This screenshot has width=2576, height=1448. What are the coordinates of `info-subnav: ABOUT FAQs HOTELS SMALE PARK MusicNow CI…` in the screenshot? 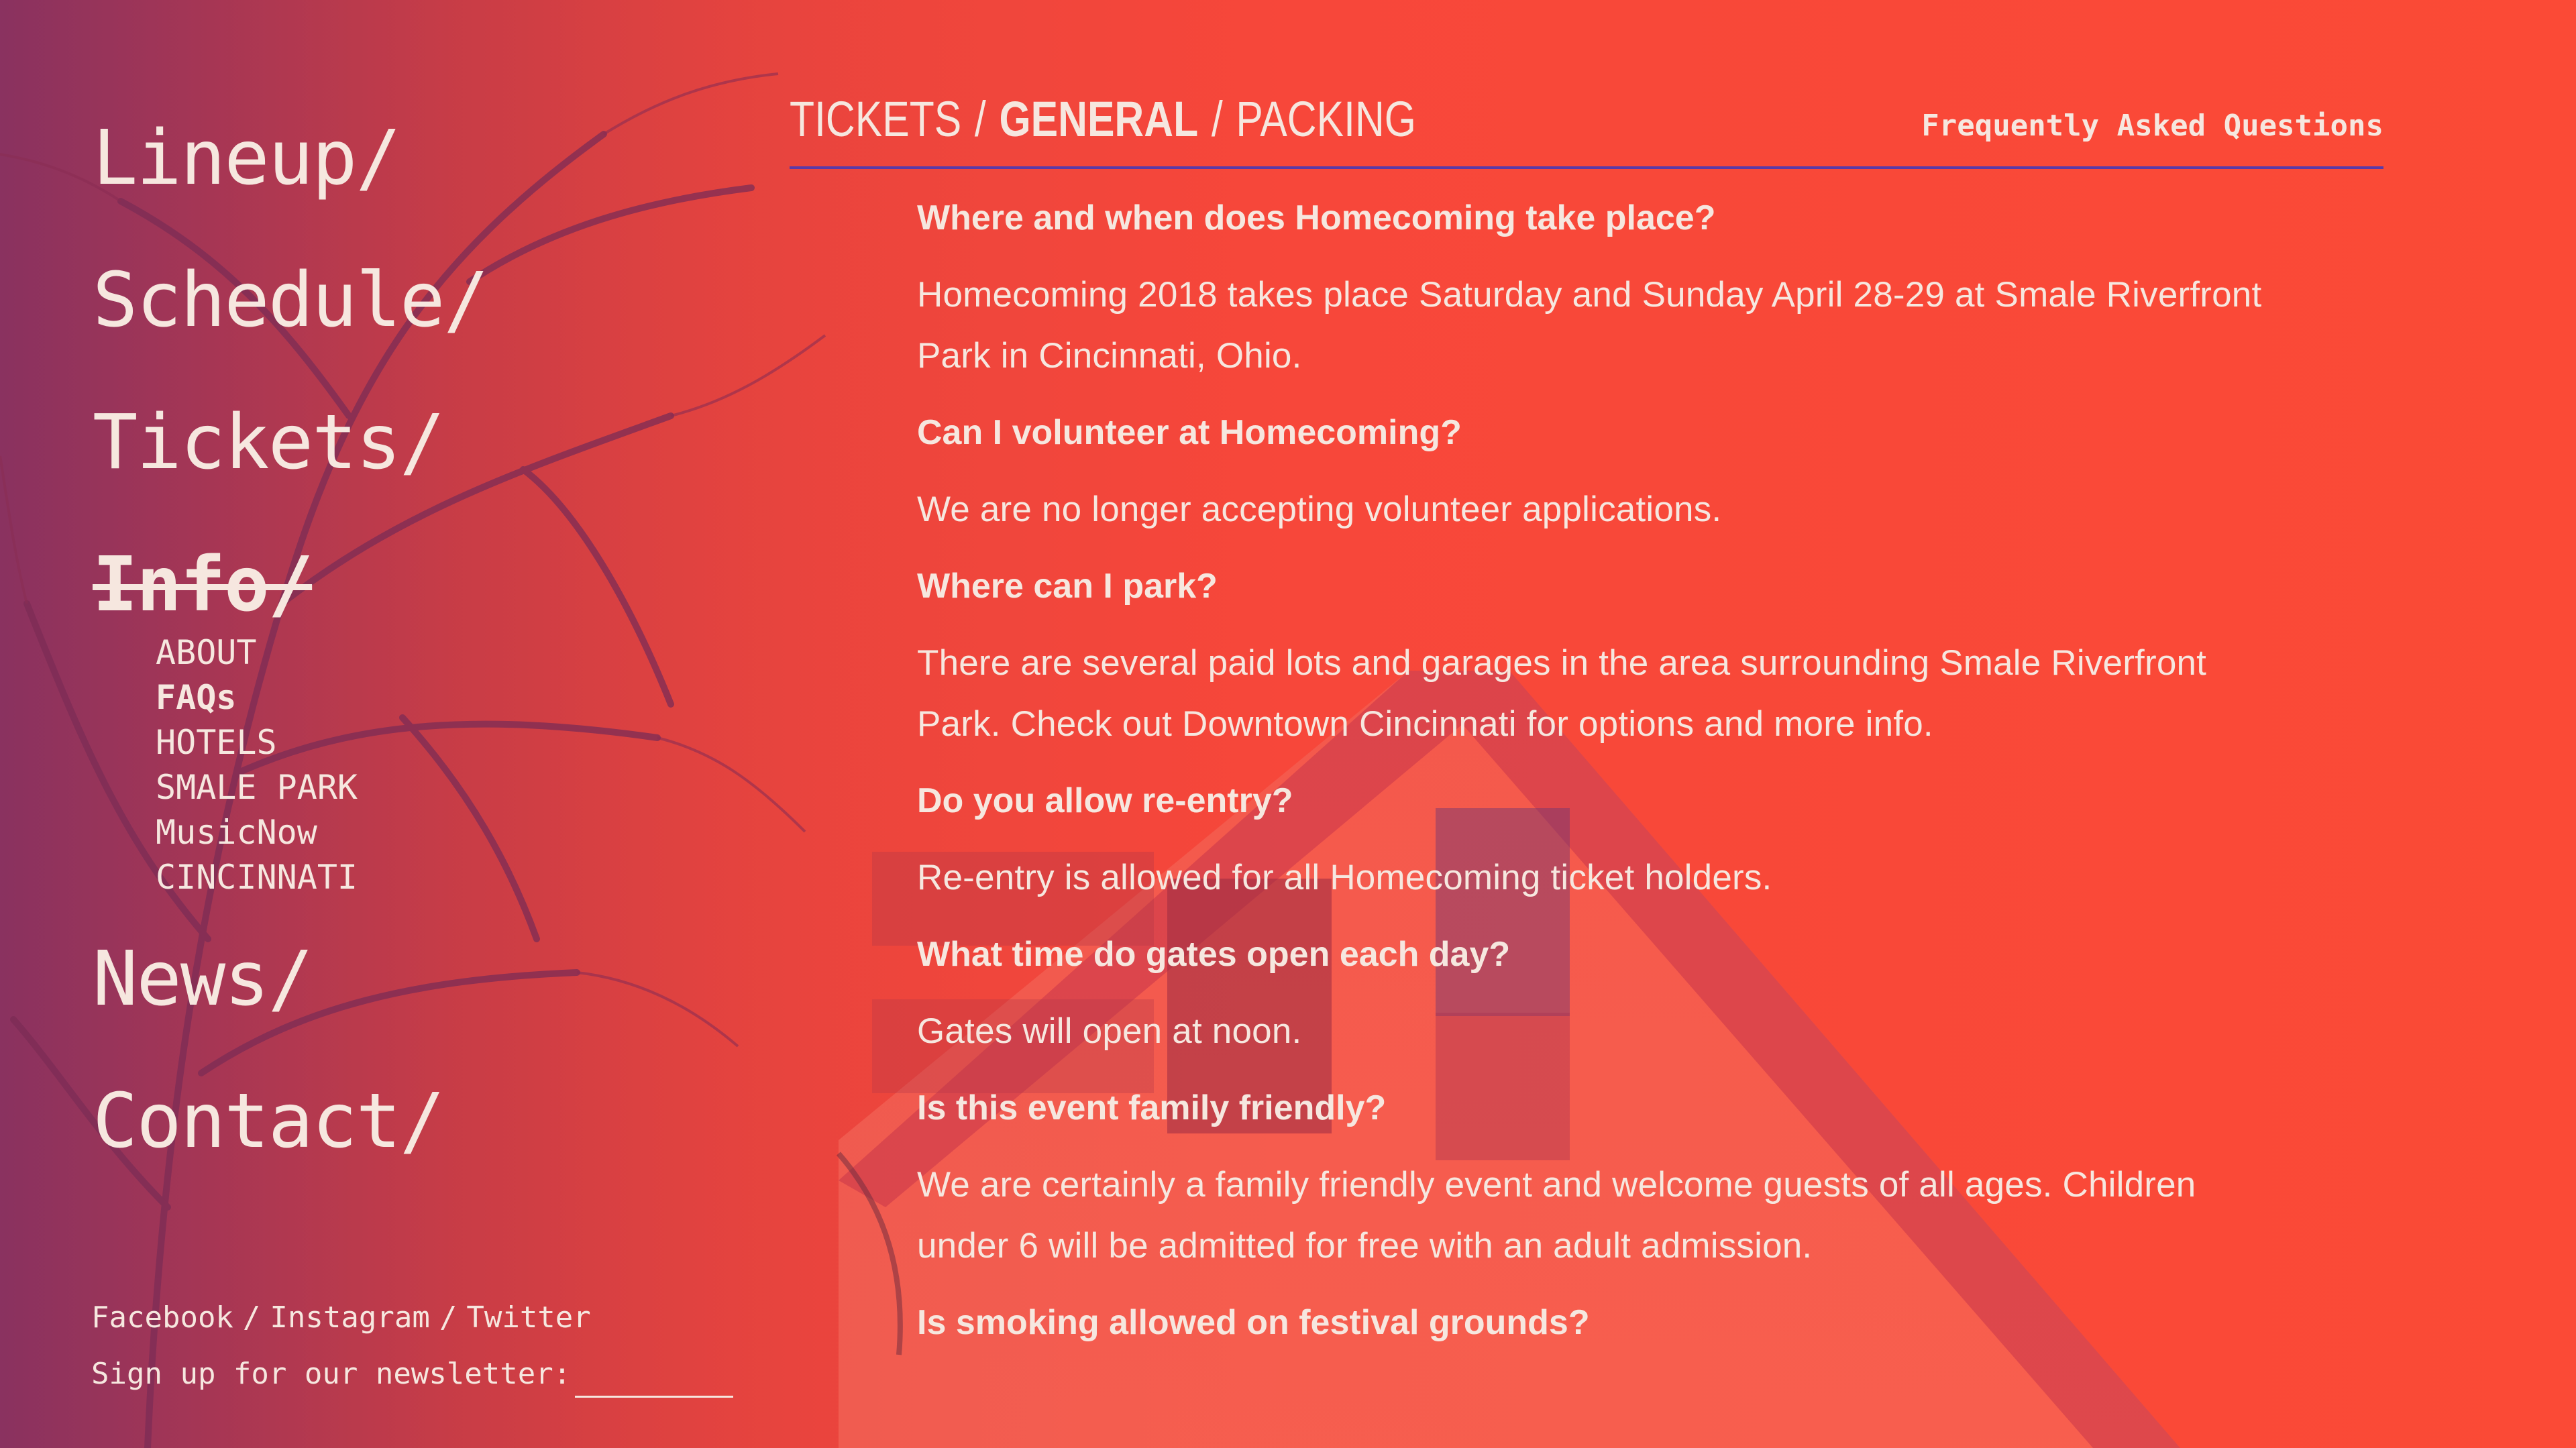 It's located at (459, 765).